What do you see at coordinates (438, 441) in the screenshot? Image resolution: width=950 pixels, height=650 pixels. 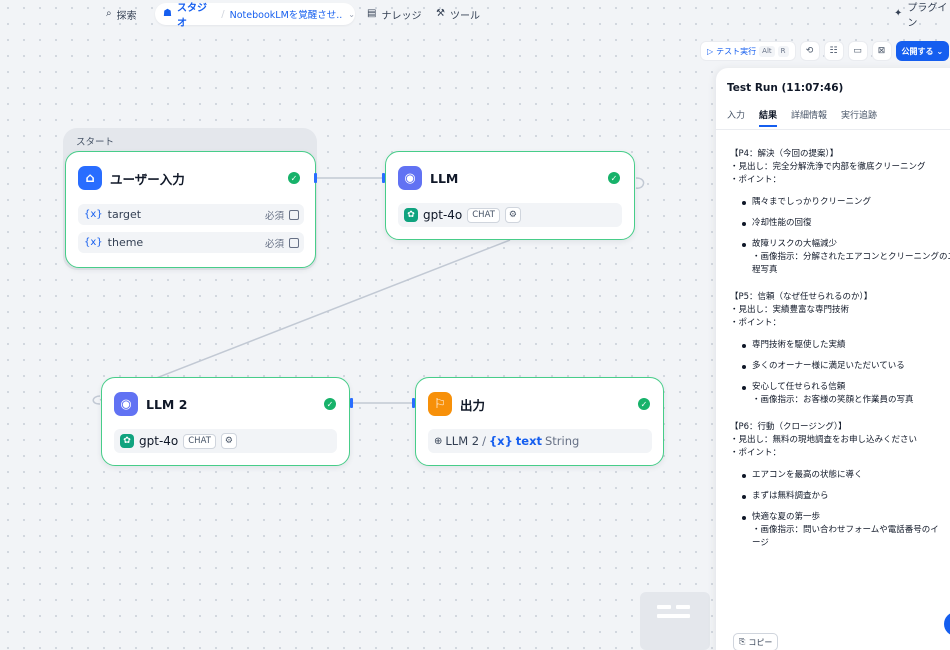 I see `llm-brain-icon: ⊕` at bounding box center [438, 441].